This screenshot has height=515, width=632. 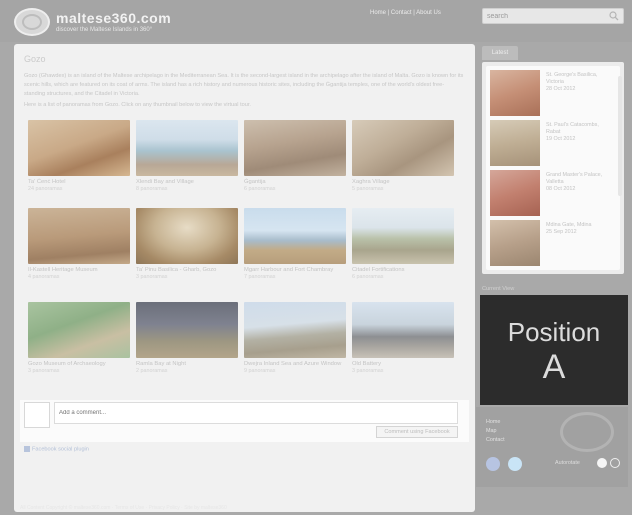 What do you see at coordinates (498, 289) in the screenshot?
I see `position-label: Current View` at bounding box center [498, 289].